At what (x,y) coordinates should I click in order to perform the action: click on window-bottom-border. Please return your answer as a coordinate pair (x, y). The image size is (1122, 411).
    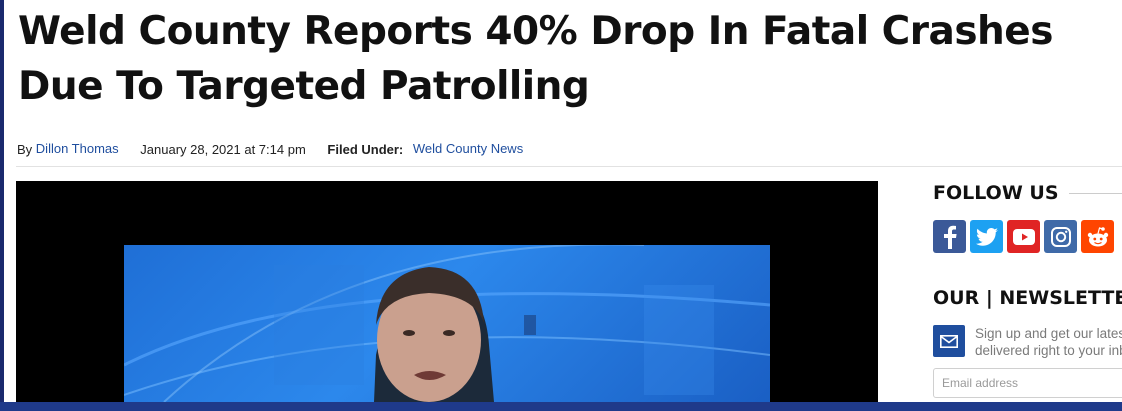
    Looking at the image, I should click on (561, 406).